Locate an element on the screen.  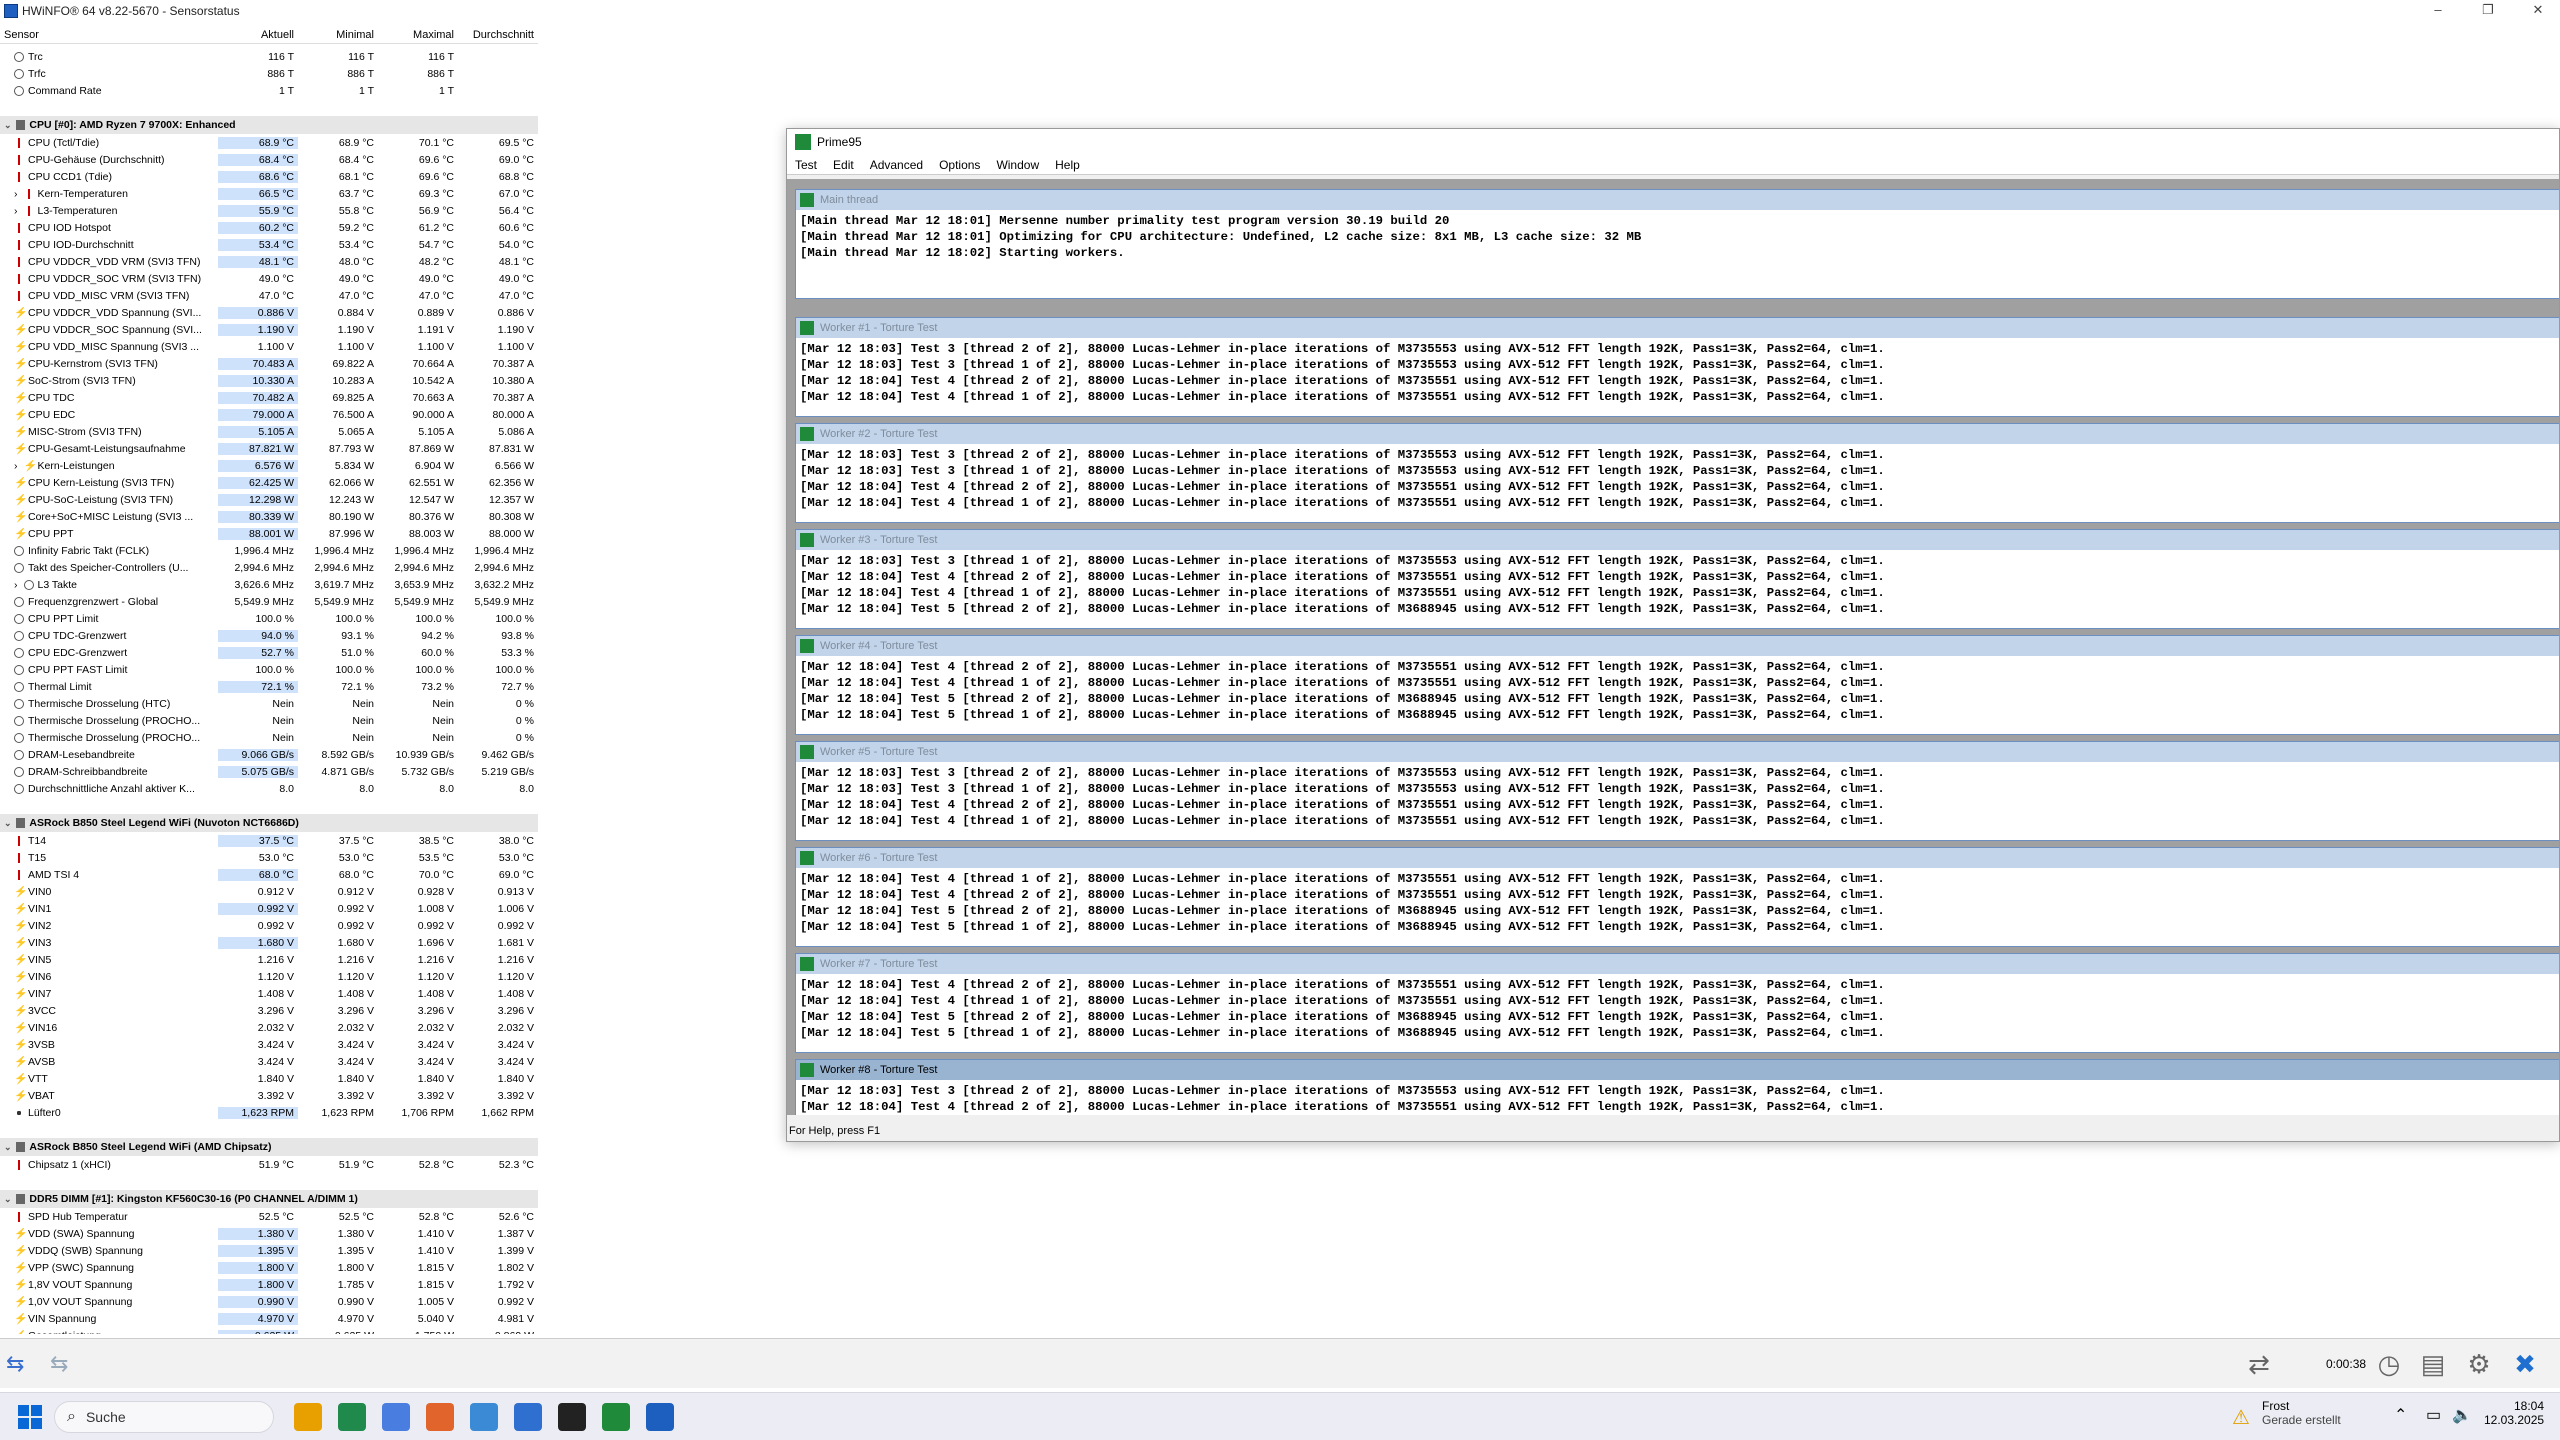
photos-icon is located at coordinates (484, 1417).